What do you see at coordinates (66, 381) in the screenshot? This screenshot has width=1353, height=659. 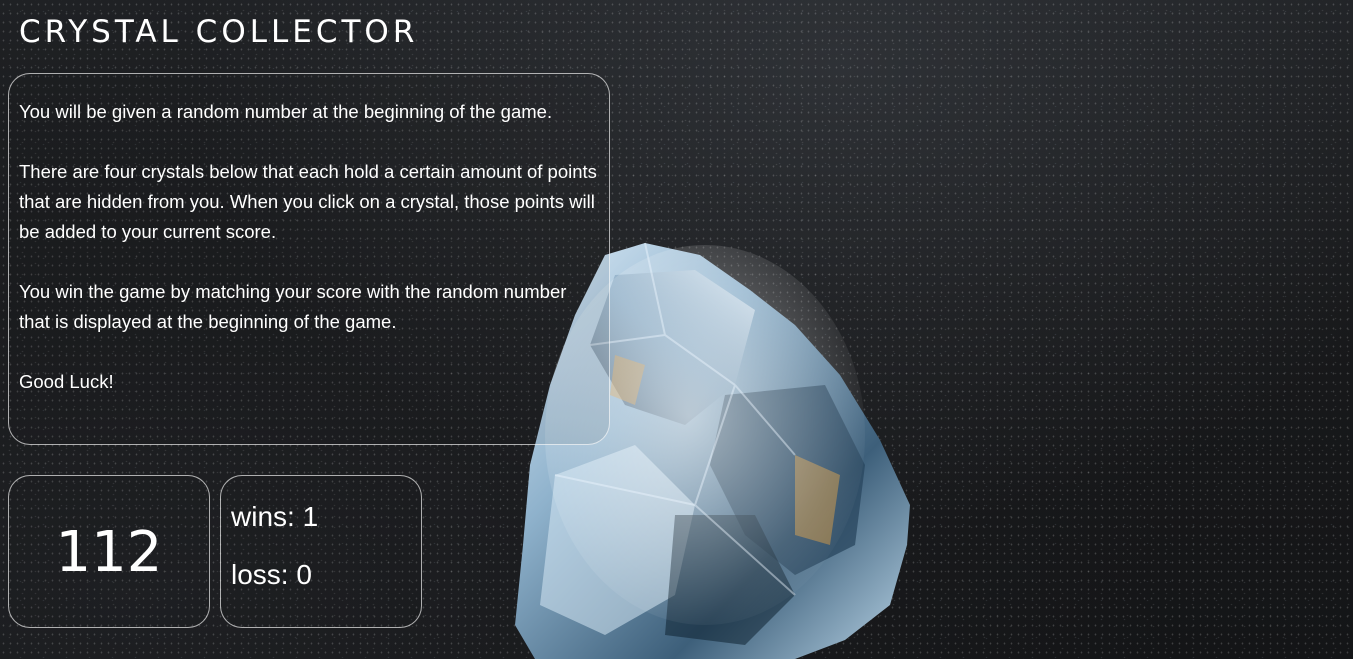 I see `instruction-paragraph-4: Good Luck!` at bounding box center [66, 381].